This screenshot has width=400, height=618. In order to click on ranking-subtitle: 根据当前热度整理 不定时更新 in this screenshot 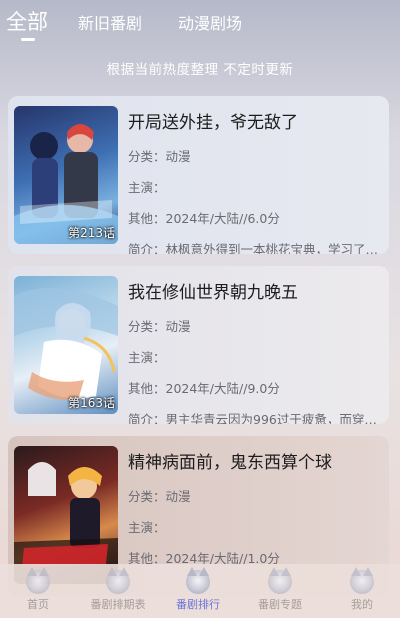, I will do `click(200, 70)`.